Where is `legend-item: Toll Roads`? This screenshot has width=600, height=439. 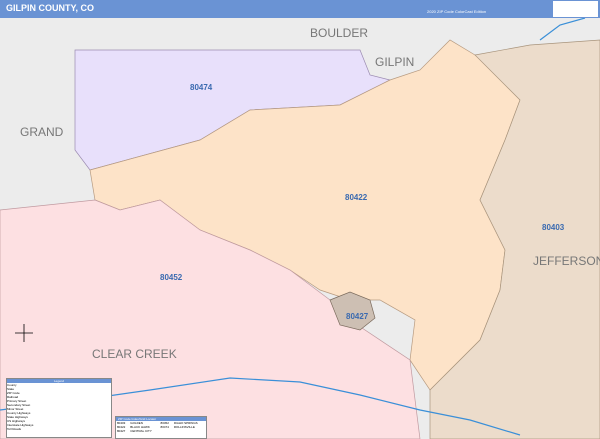
legend-item: Toll Roads is located at coordinates (14, 429).